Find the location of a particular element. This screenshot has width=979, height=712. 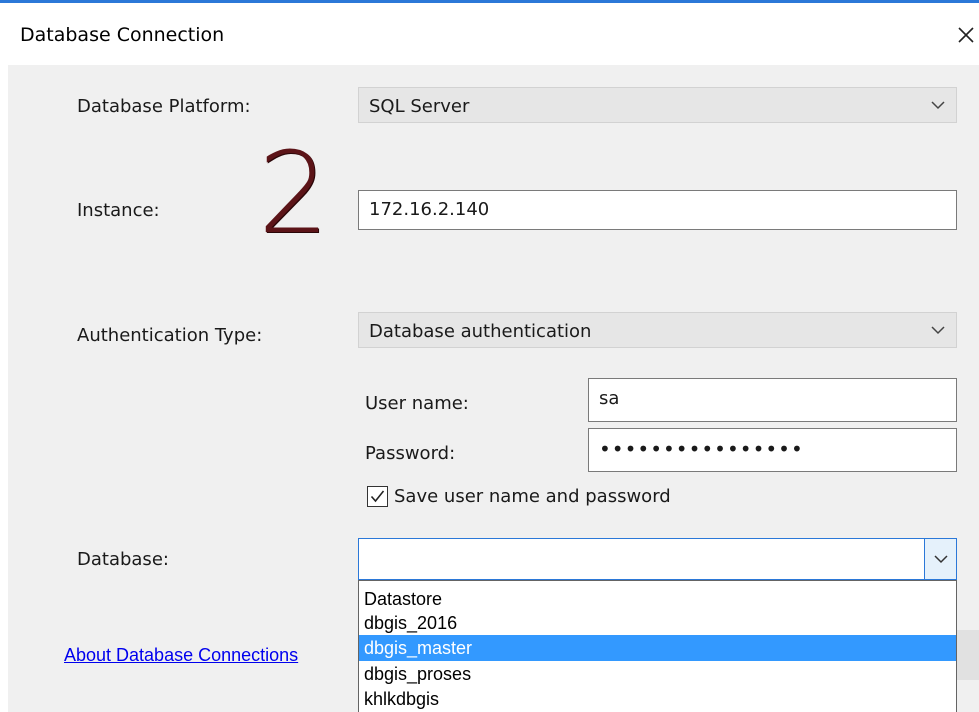

database-option: dbgis_2016 is located at coordinates (657, 623).